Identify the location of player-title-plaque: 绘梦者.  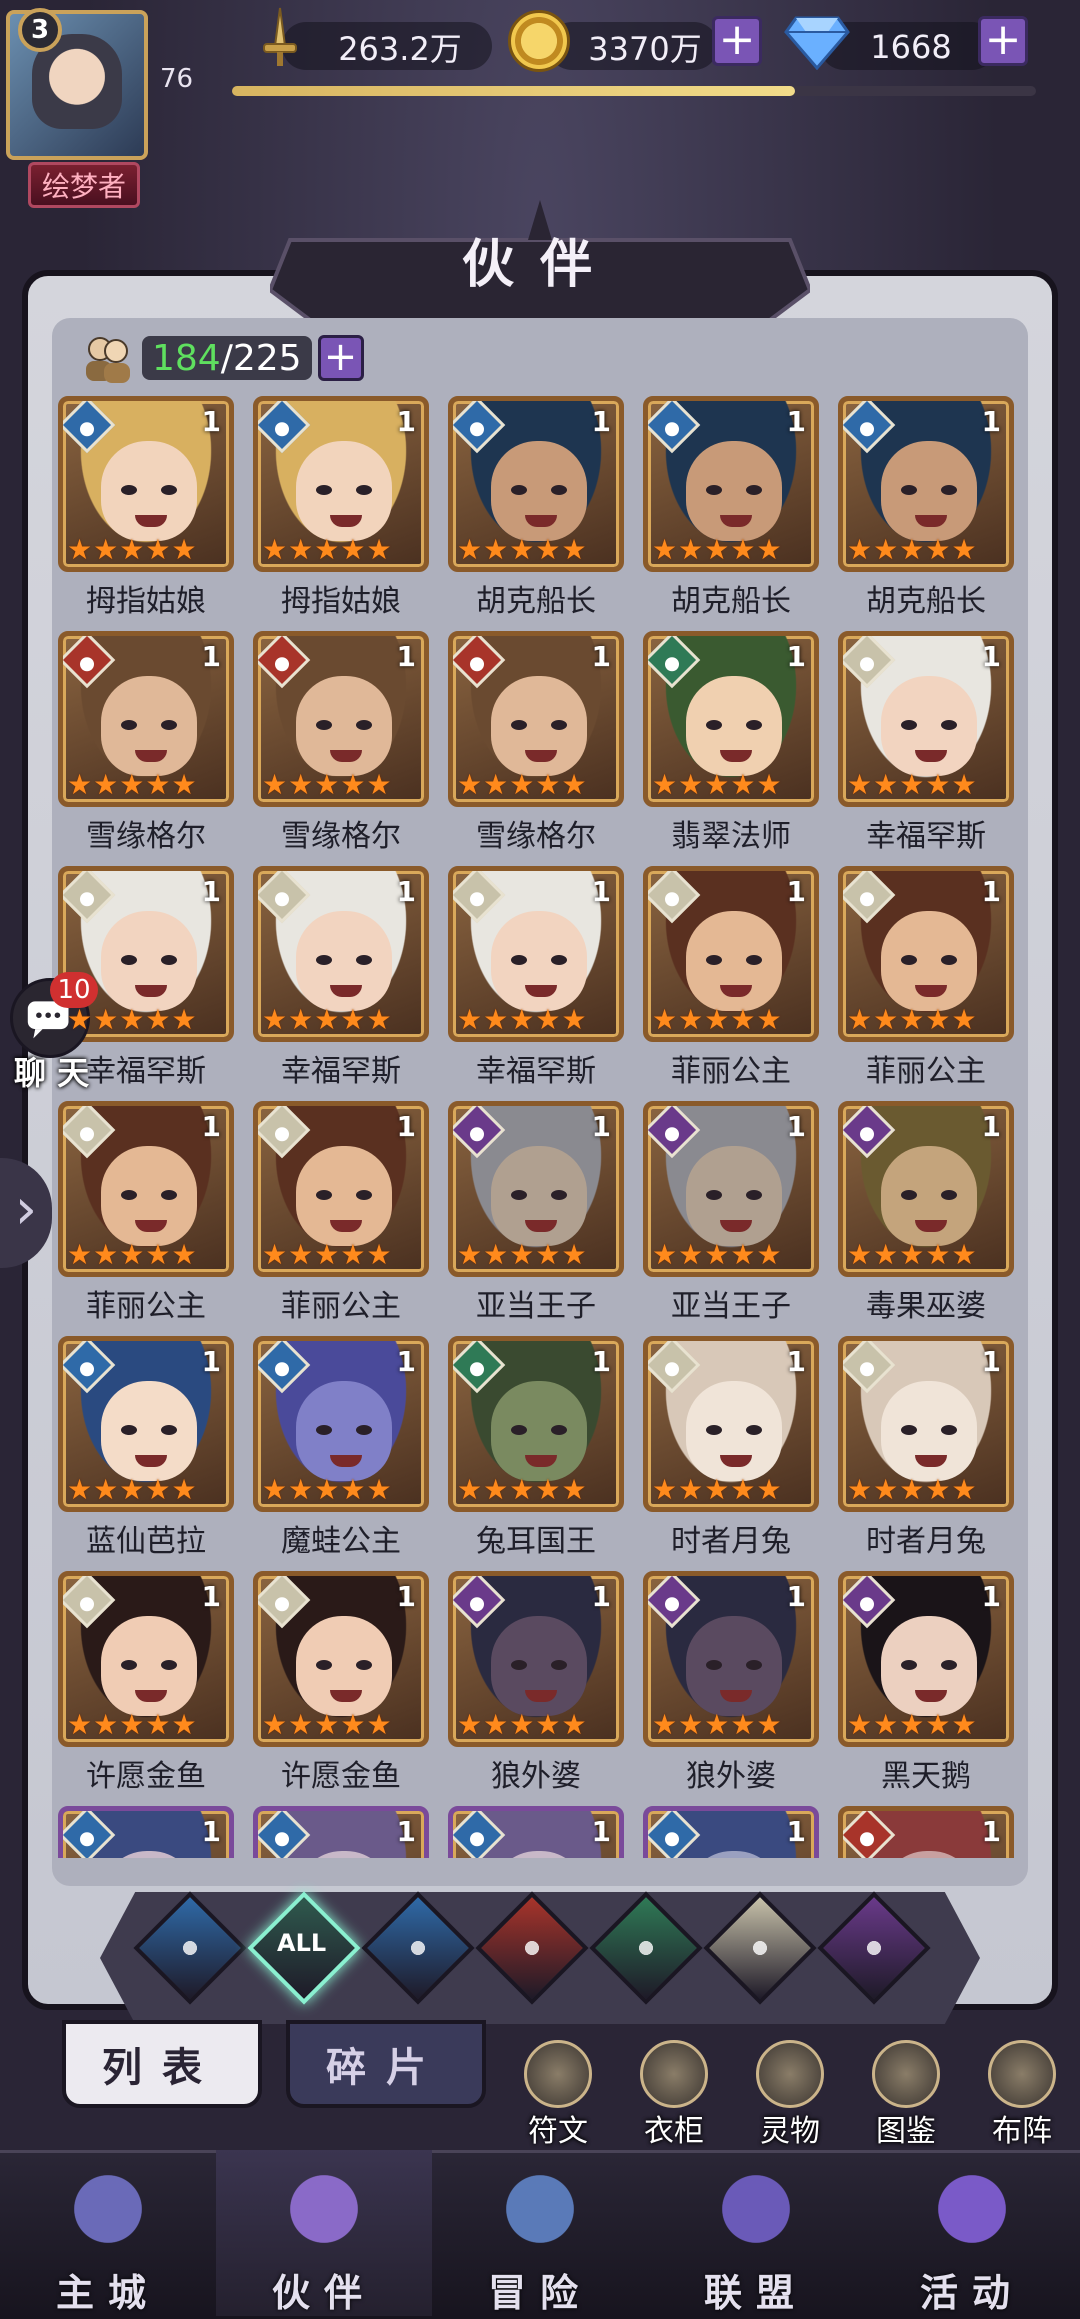
(84, 185).